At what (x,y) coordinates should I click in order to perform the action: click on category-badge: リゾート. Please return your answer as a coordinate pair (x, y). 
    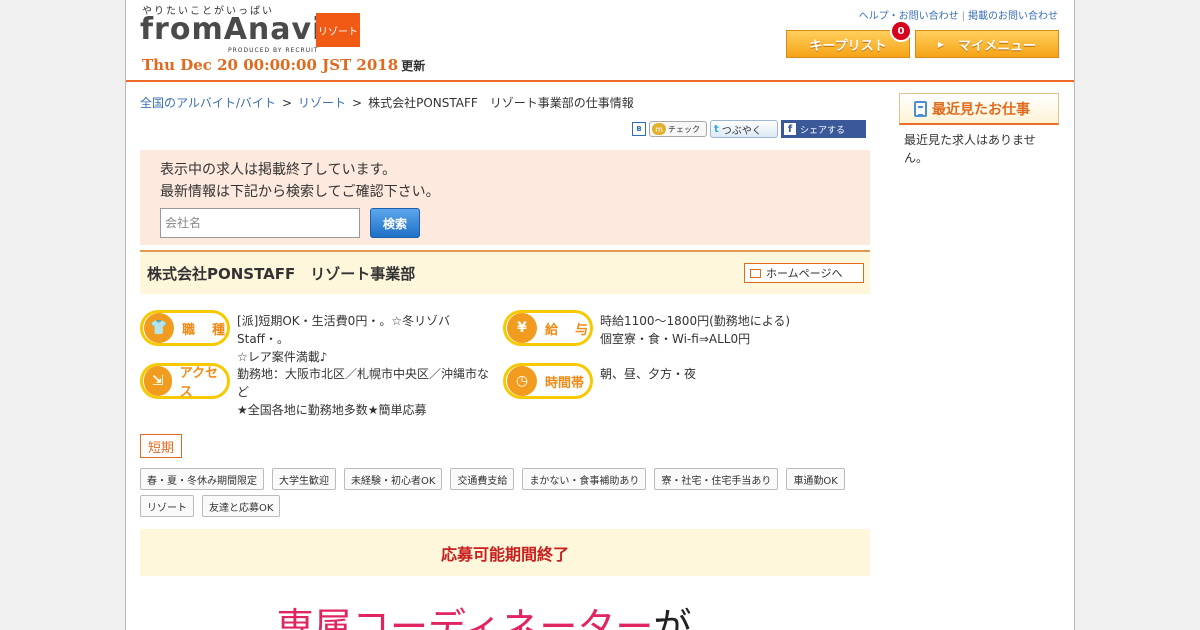
    Looking at the image, I should click on (338, 30).